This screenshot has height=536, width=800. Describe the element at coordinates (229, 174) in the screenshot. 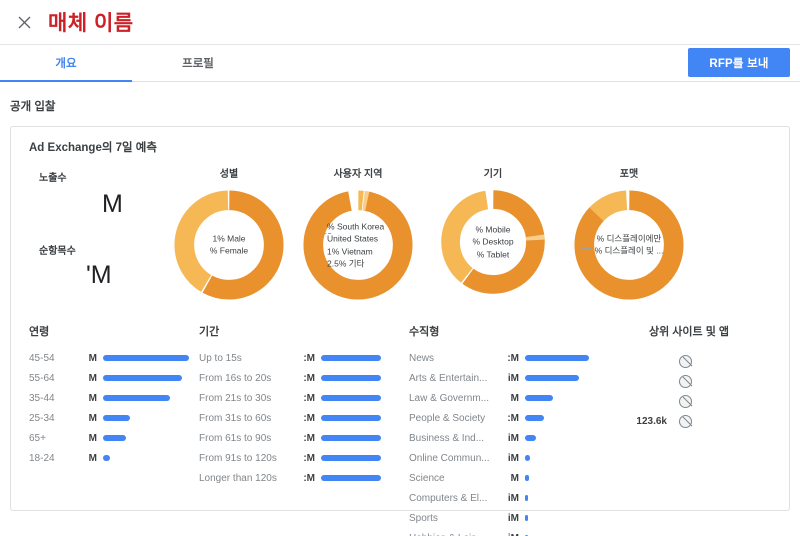

I see `donut-gender-title: 성별` at that location.